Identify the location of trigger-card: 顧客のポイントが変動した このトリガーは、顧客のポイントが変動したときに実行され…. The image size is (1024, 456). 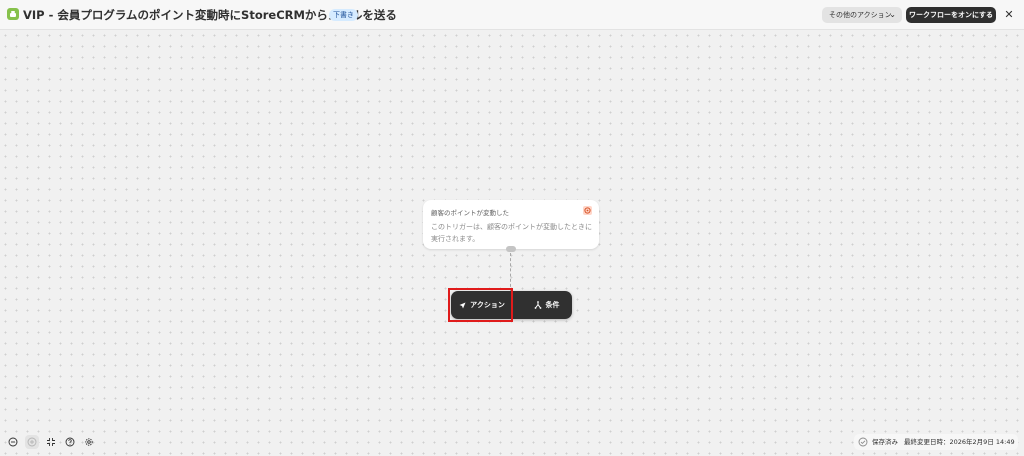
(511, 224).